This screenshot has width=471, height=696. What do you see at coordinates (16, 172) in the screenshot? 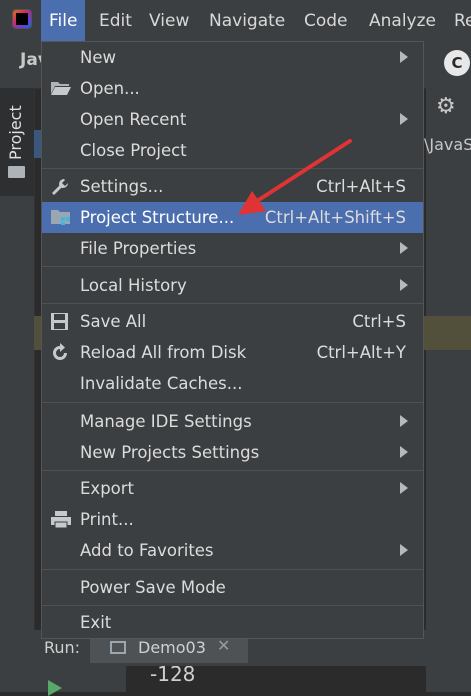
I see `folder-icon` at bounding box center [16, 172].